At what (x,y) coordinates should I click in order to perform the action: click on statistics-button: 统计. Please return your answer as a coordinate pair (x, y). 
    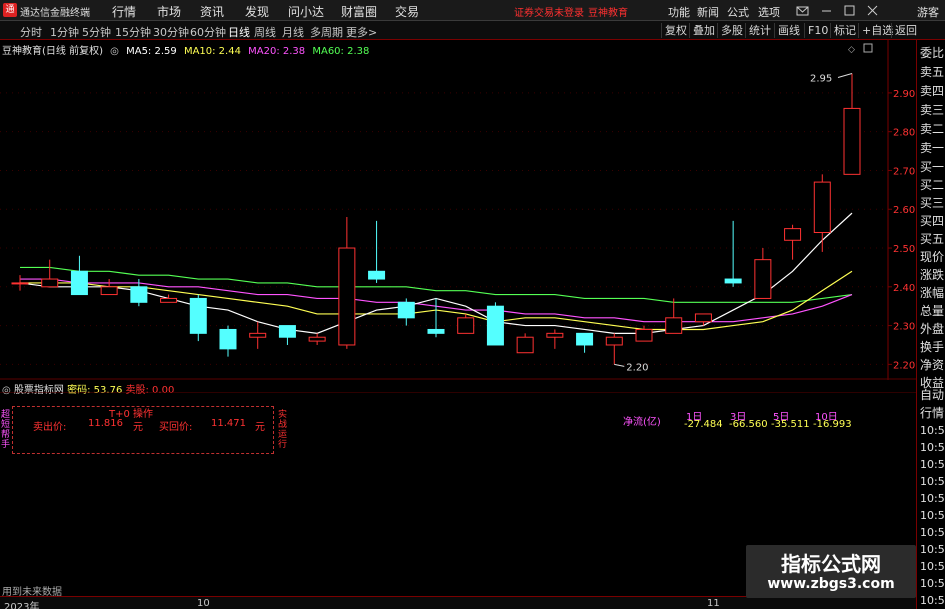
    Looking at the image, I should click on (759, 30).